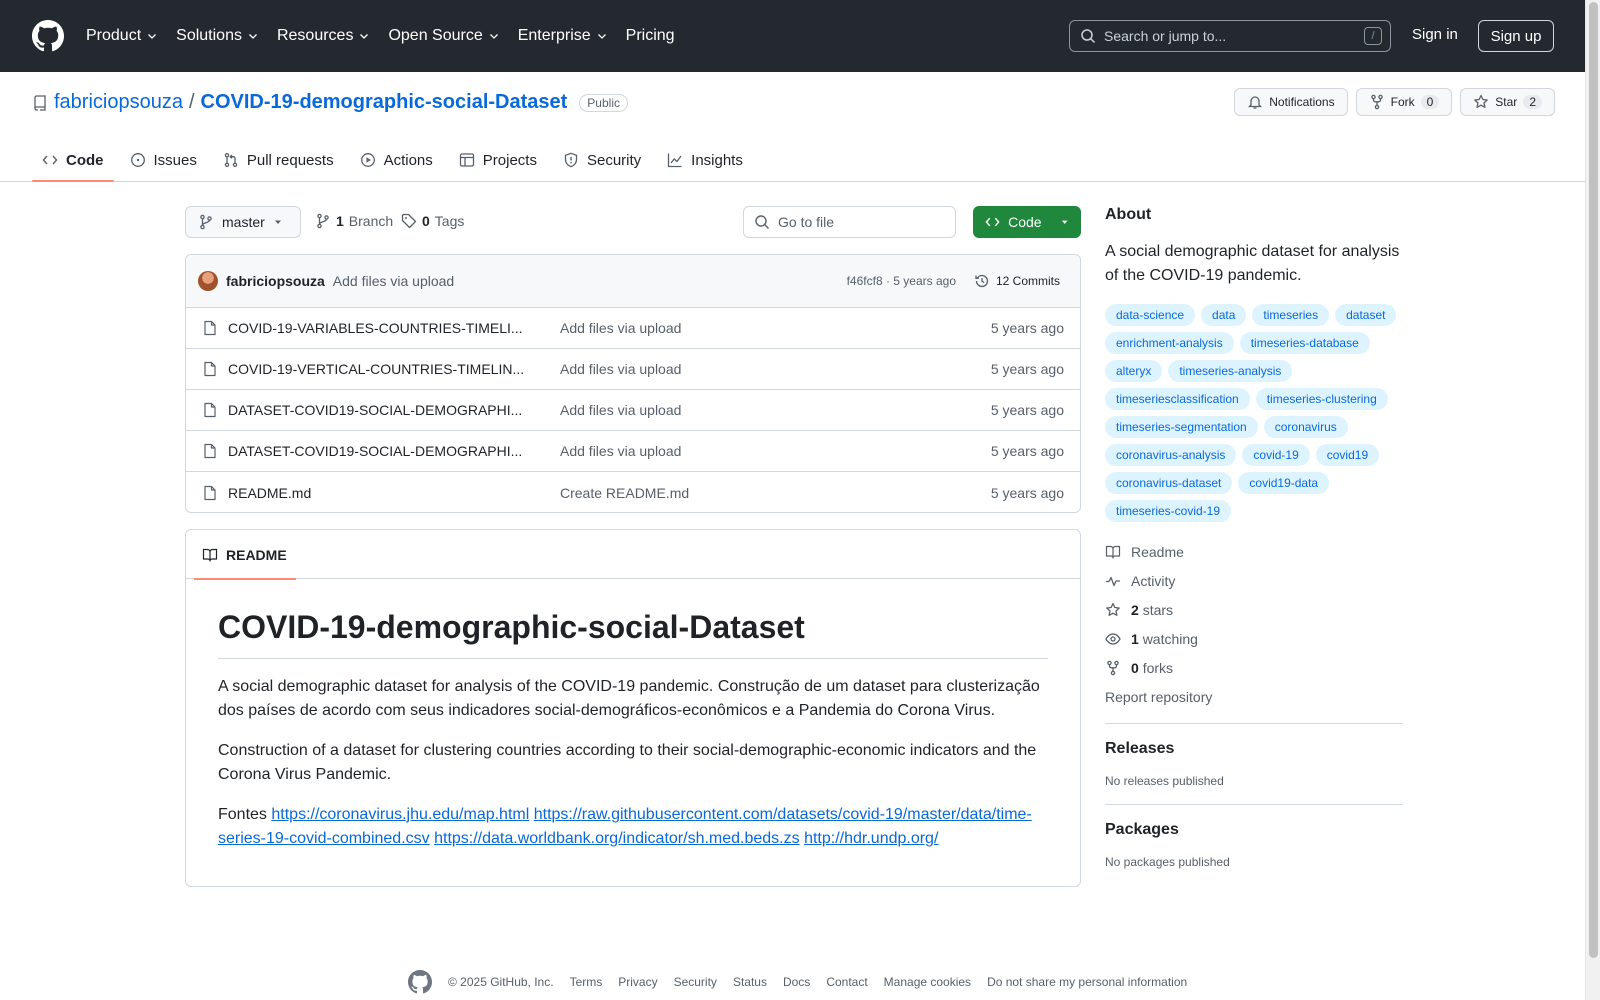  I want to click on footer-link-contact: Contact, so click(846, 982).